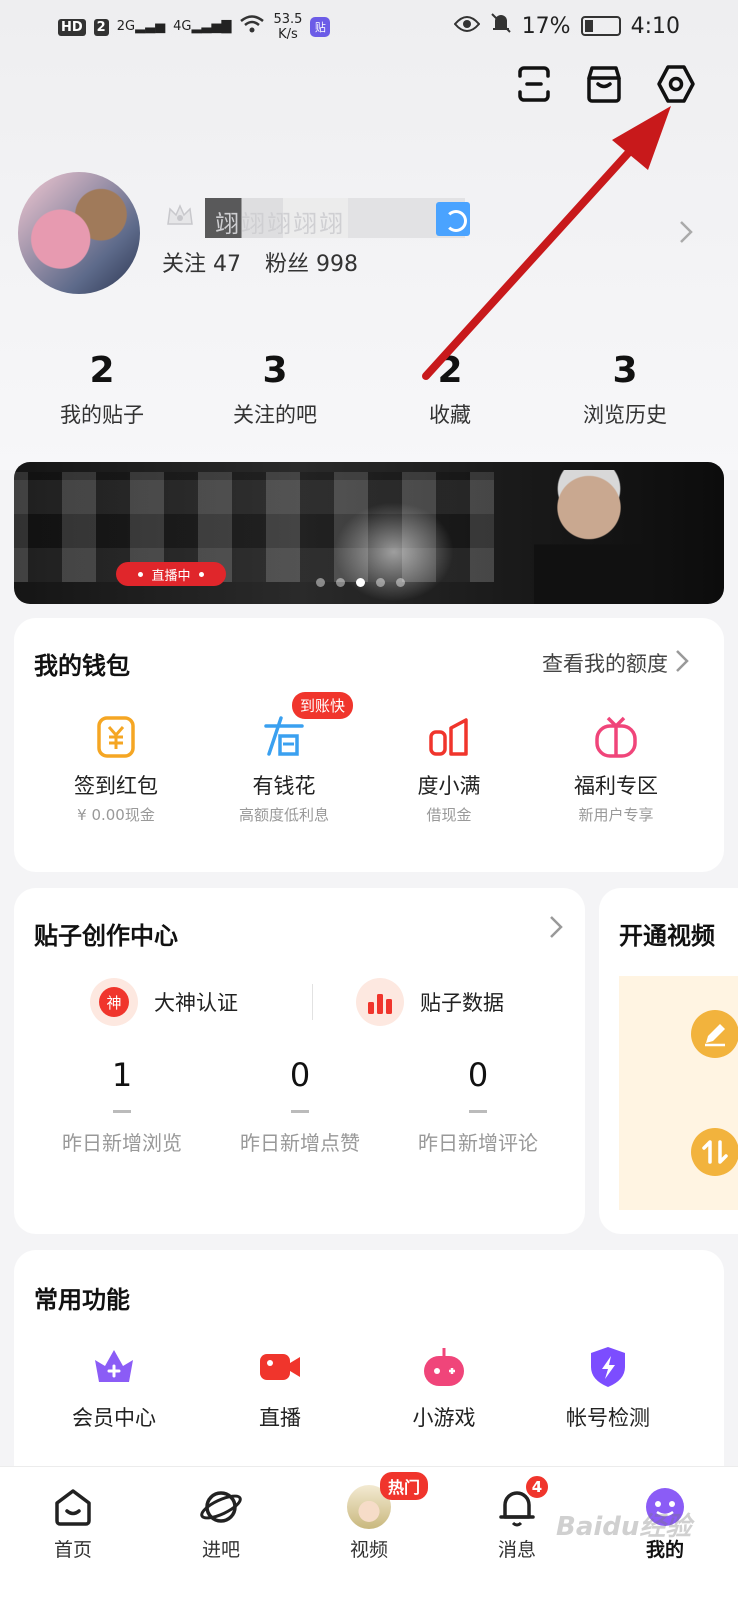 The width and height of the screenshot is (738, 1600). Describe the element at coordinates (202, 26) in the screenshot. I see `signal-4g-icon: 4G▂▃▅▇` at that location.